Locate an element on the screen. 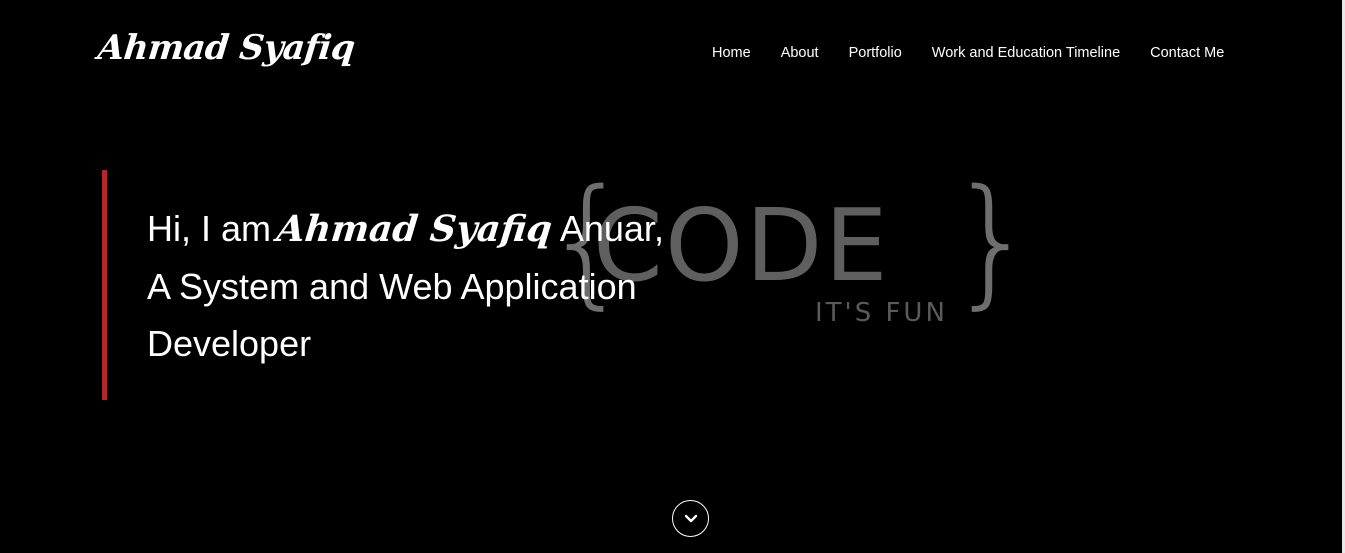 The height and width of the screenshot is (553, 1345). hero-role-line2: Developer is located at coordinates (229, 343).